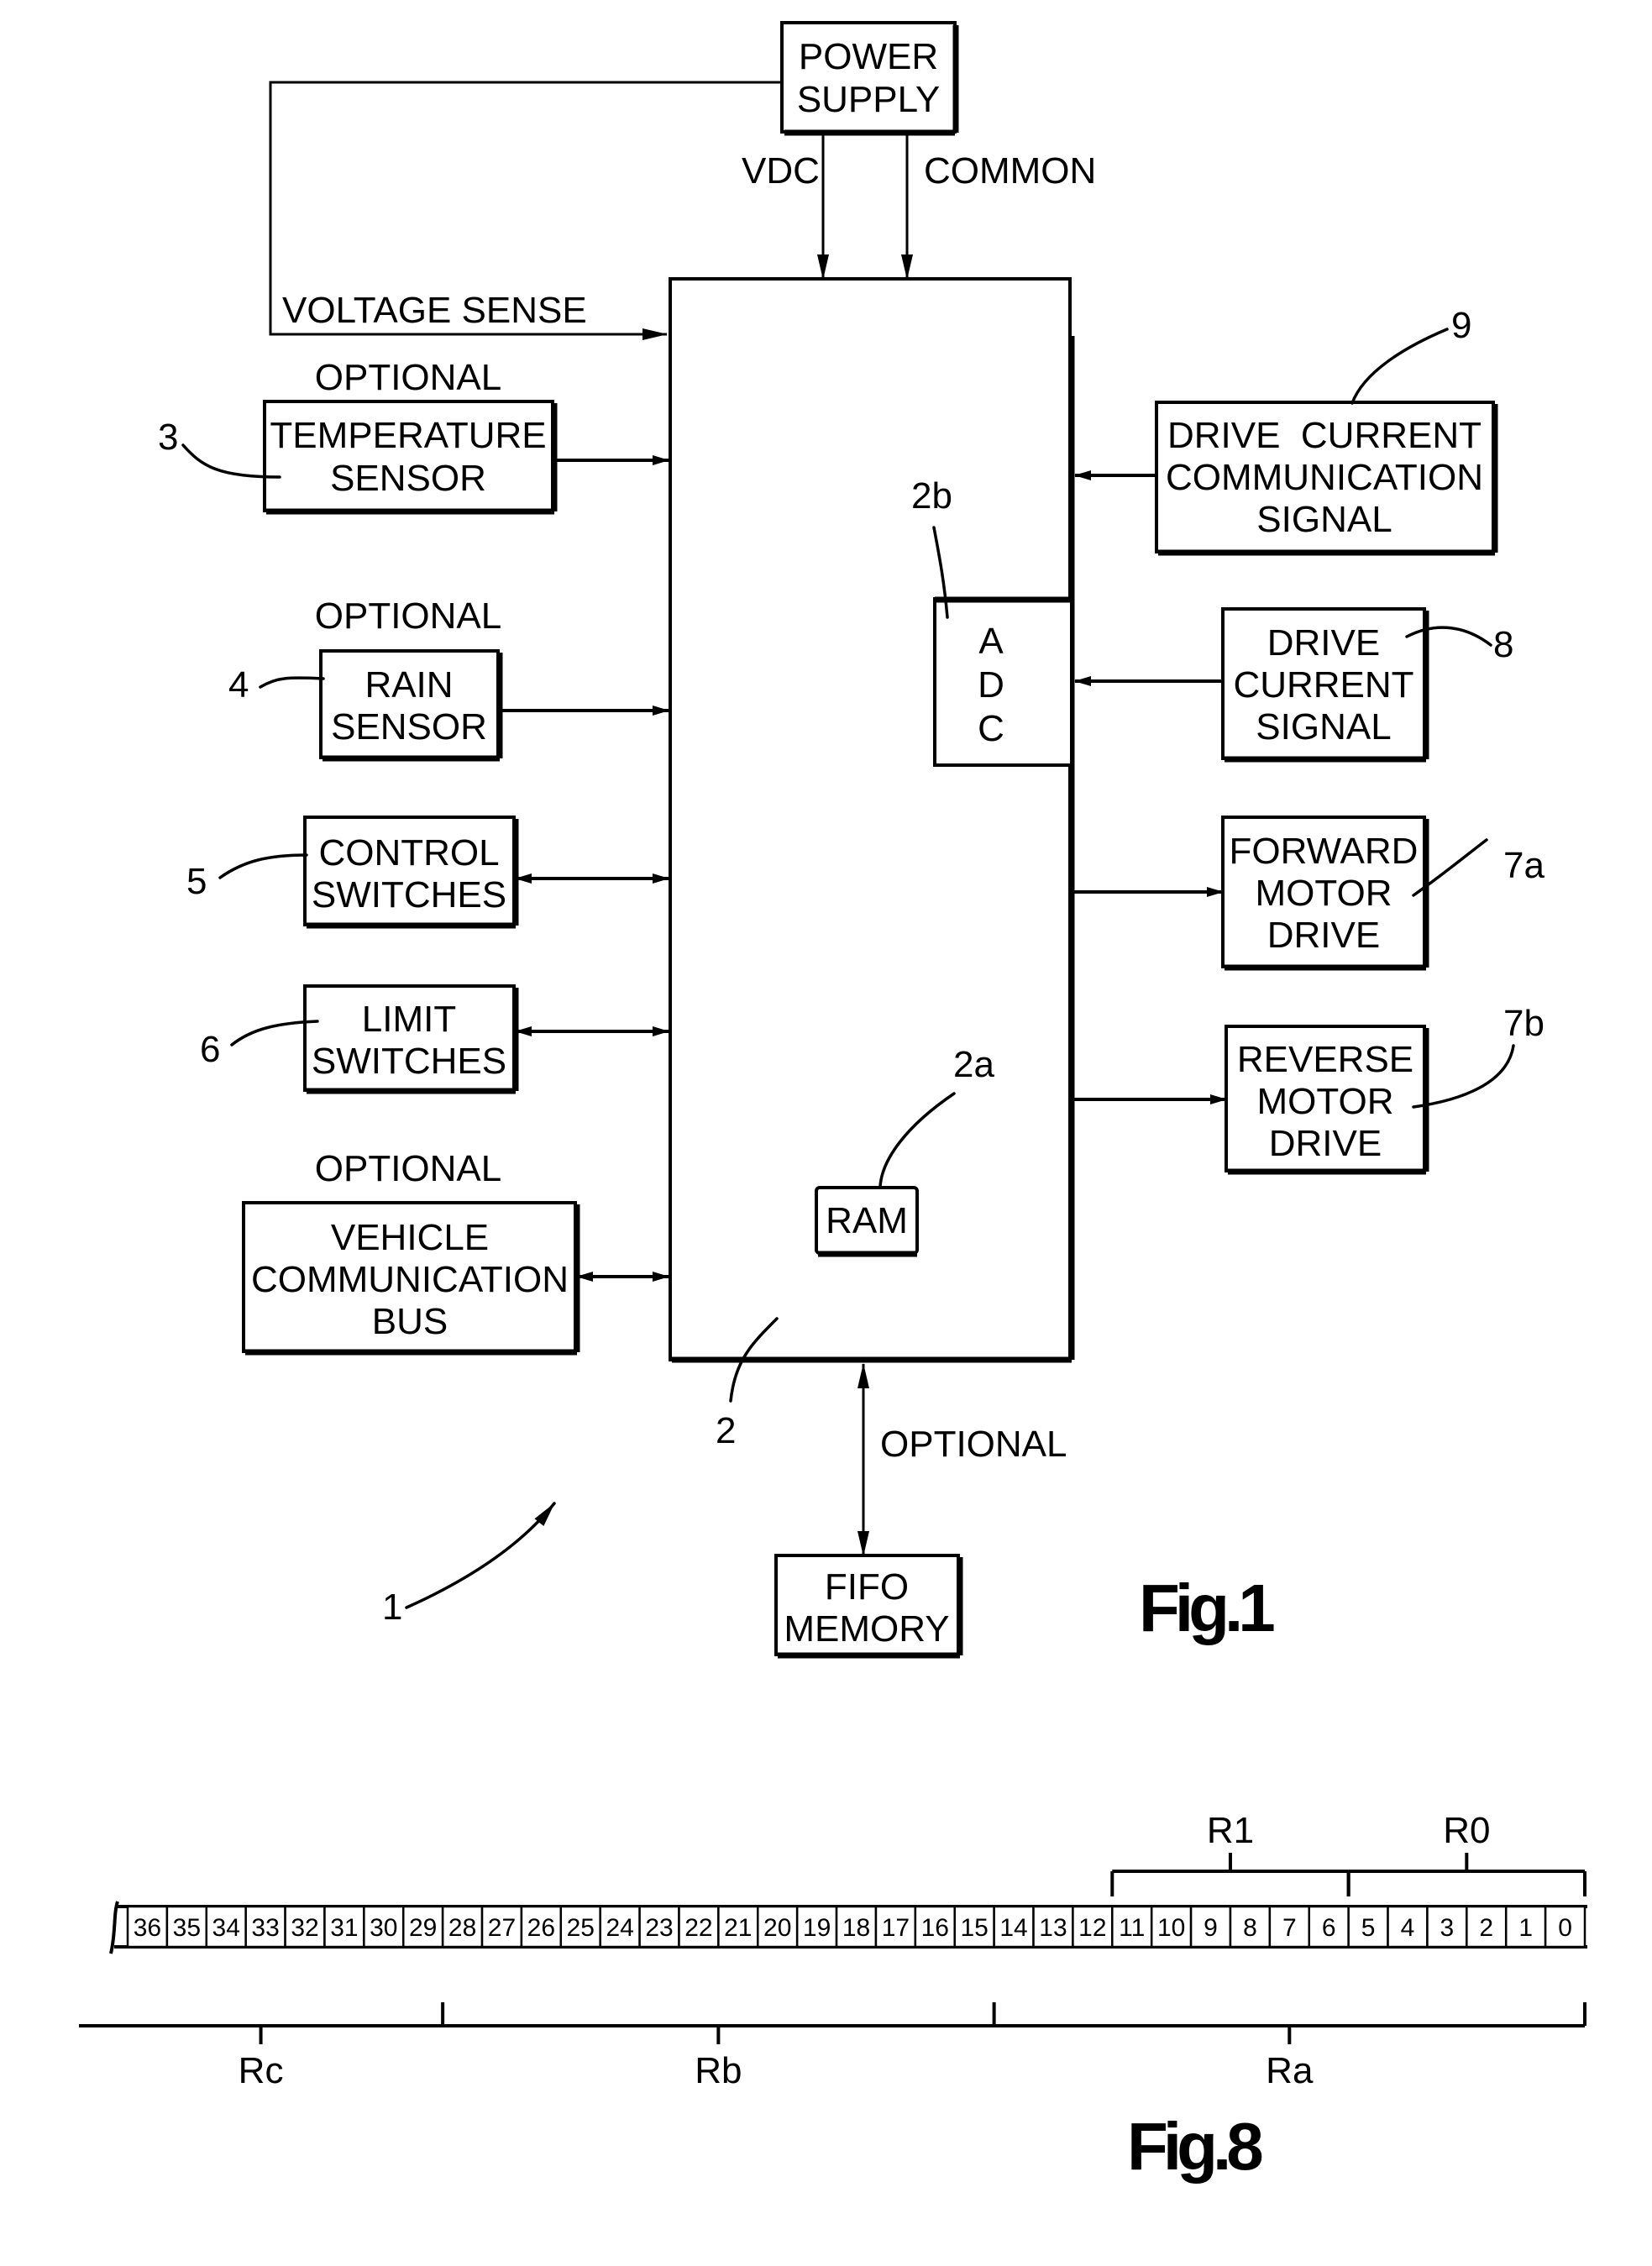 The width and height of the screenshot is (1652, 2266). Describe the element at coordinates (781, 170) in the screenshot. I see `vdc-label: VDC` at that location.